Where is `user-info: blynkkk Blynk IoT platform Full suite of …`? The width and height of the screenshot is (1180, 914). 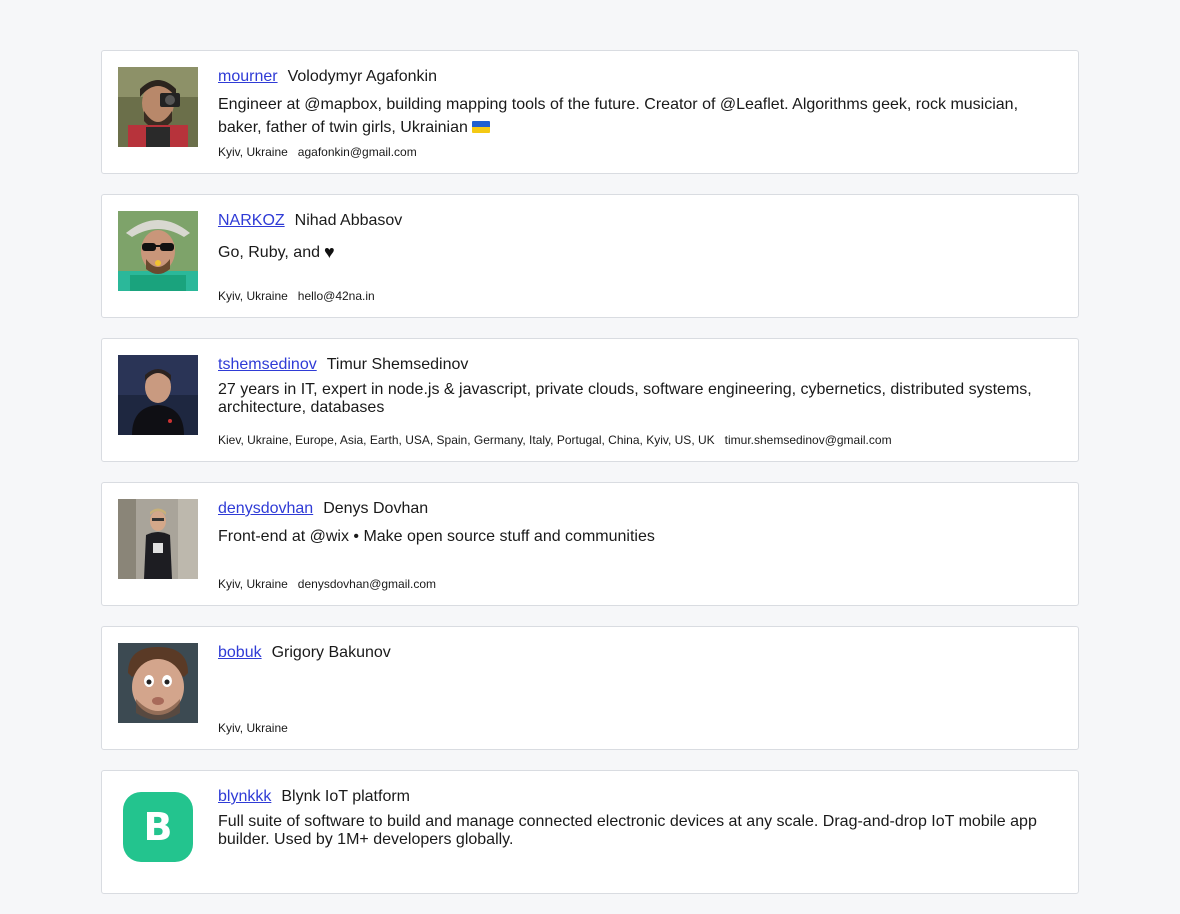
user-info: blynkkk Blynk IoT platform Full suite of … is located at coordinates (640, 833).